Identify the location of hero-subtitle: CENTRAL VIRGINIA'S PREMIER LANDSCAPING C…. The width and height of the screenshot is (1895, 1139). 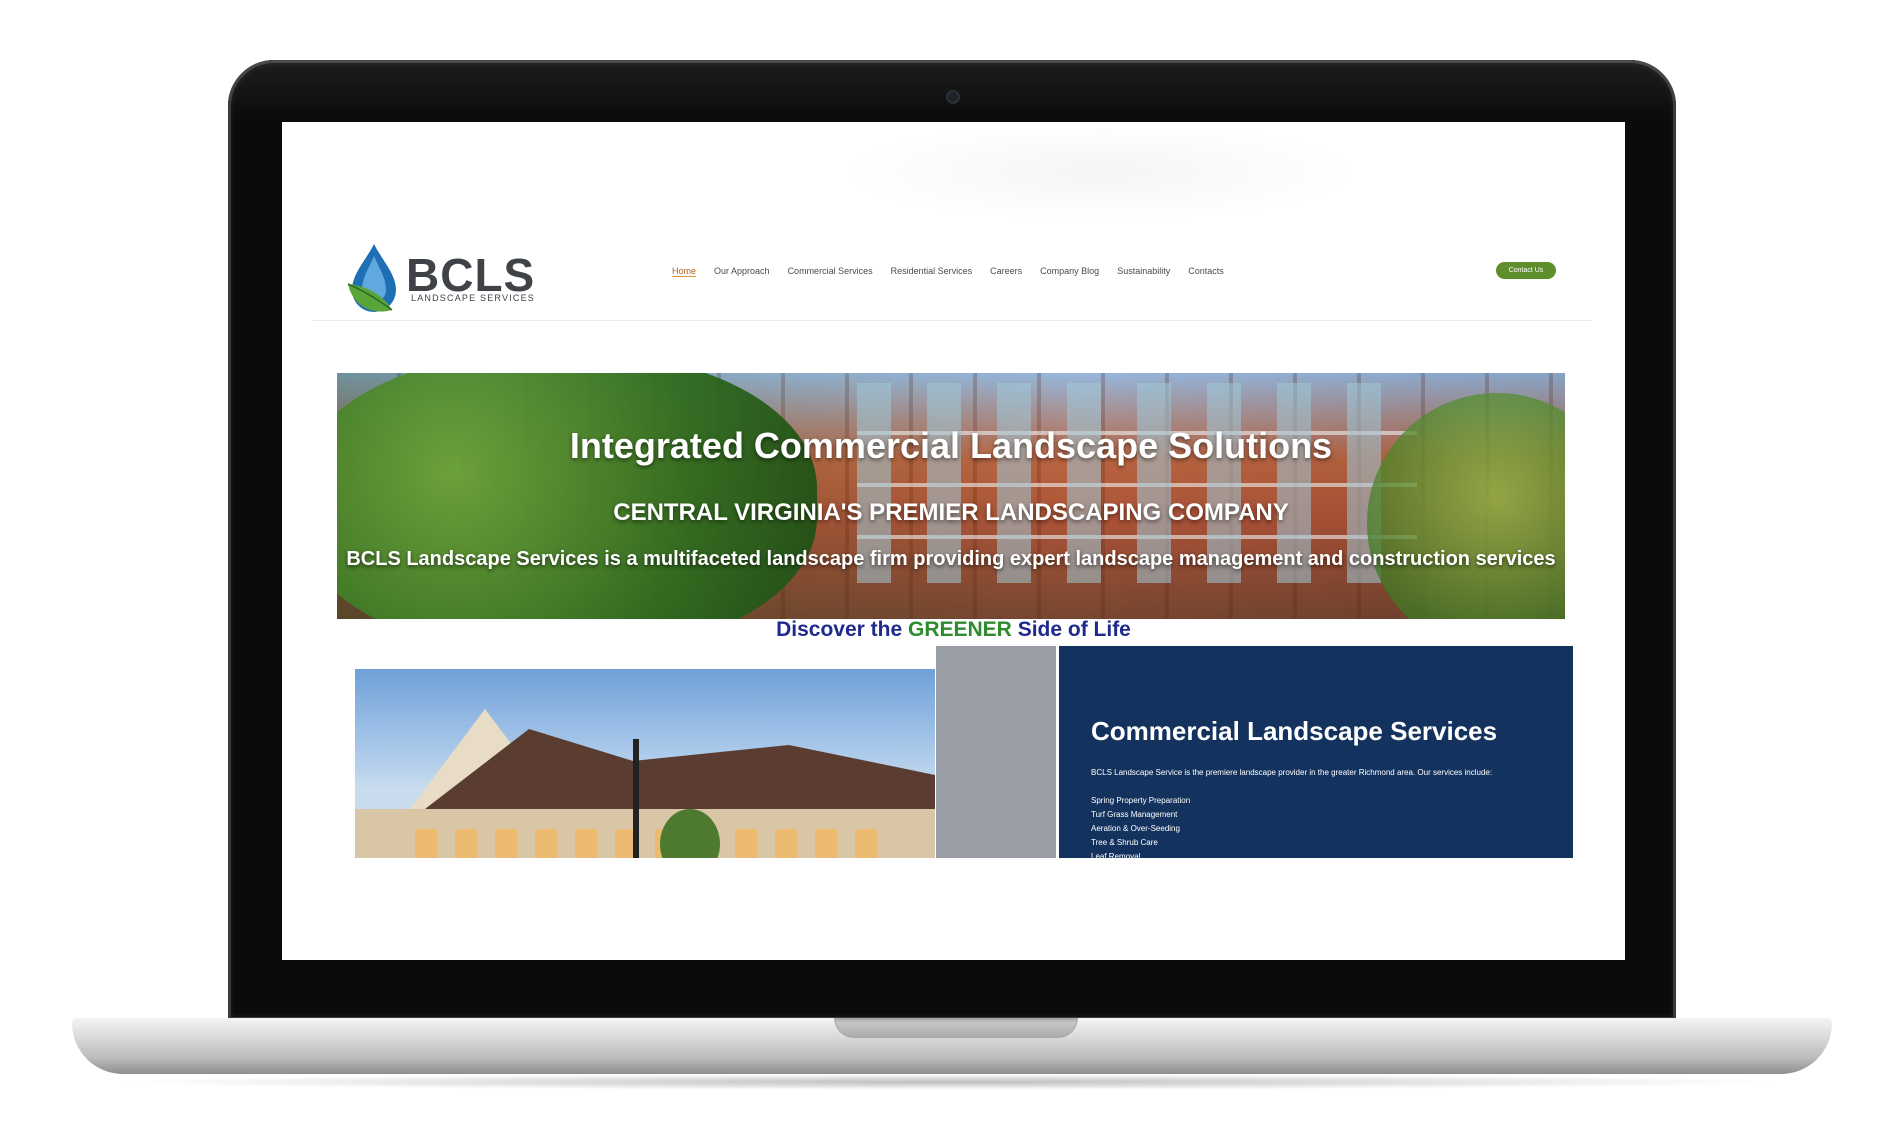
(951, 512).